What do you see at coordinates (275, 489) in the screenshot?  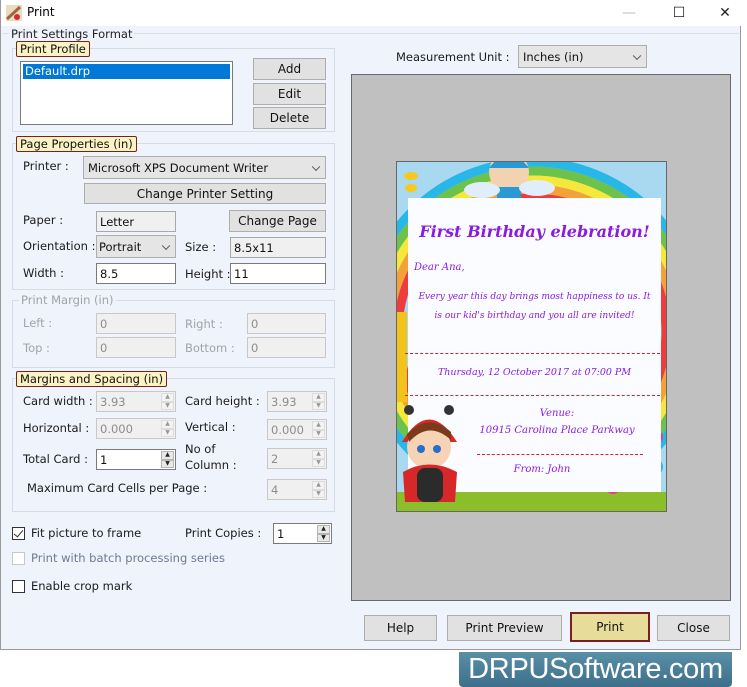 I see `max-cells-value: 4` at bounding box center [275, 489].